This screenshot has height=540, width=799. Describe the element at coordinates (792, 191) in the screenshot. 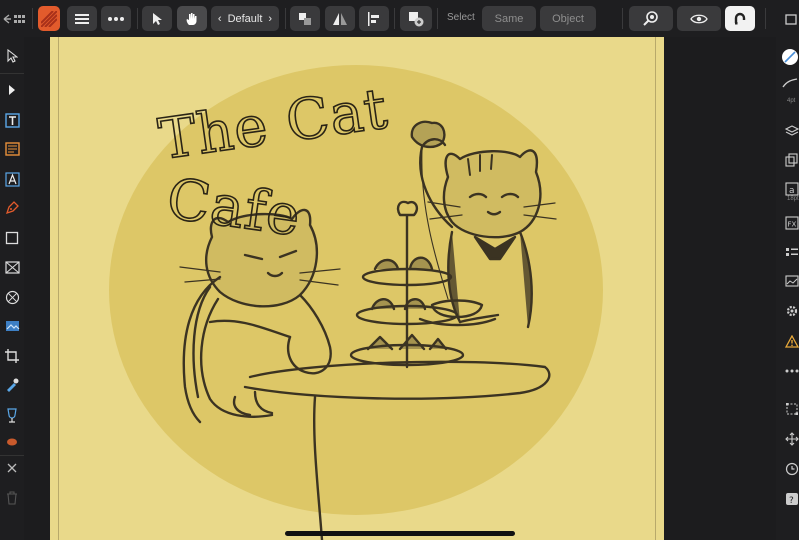

I see `svg-text: a` at that location.